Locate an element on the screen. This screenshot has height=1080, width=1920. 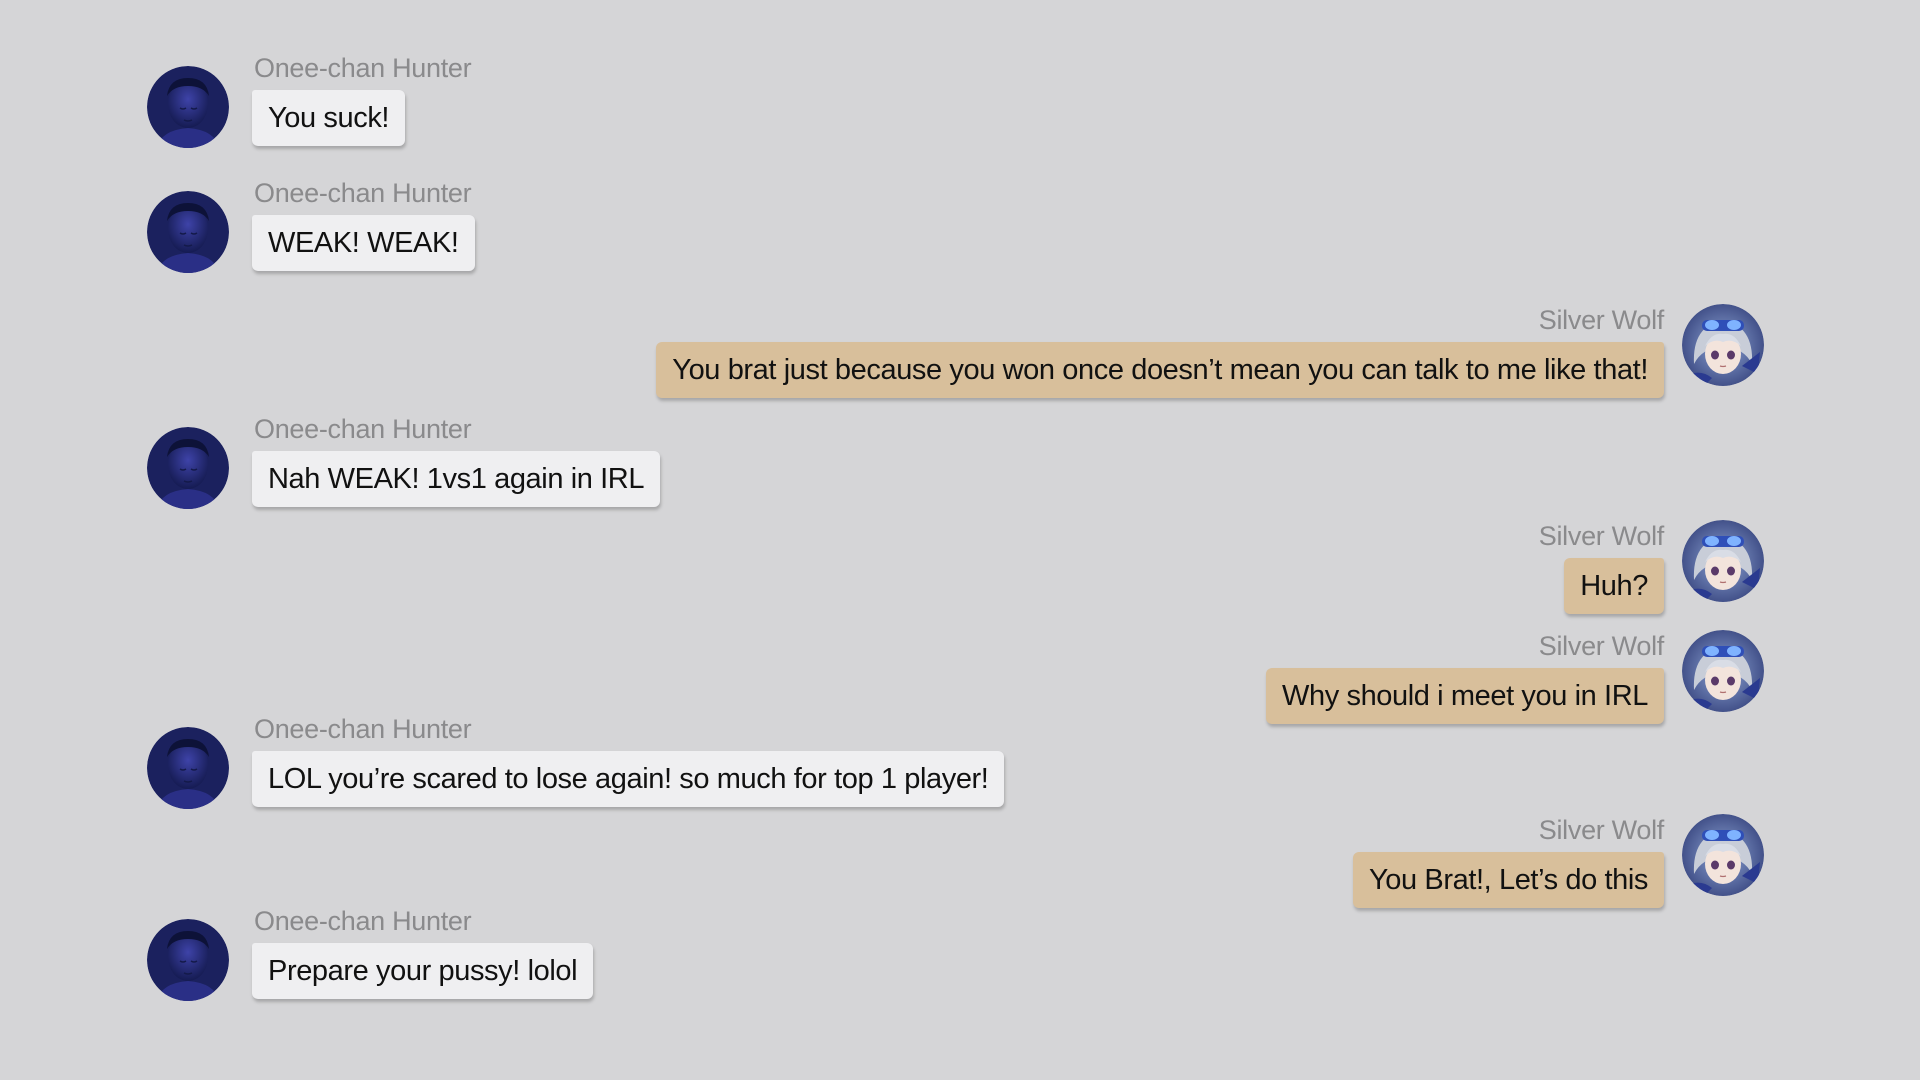
message-bubble: Huh? is located at coordinates (1614, 586).